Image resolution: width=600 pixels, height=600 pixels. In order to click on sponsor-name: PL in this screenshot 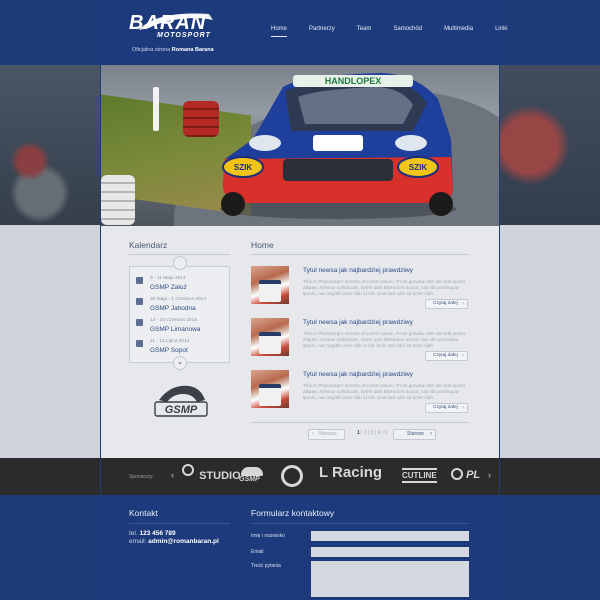, I will do `click(473, 475)`.